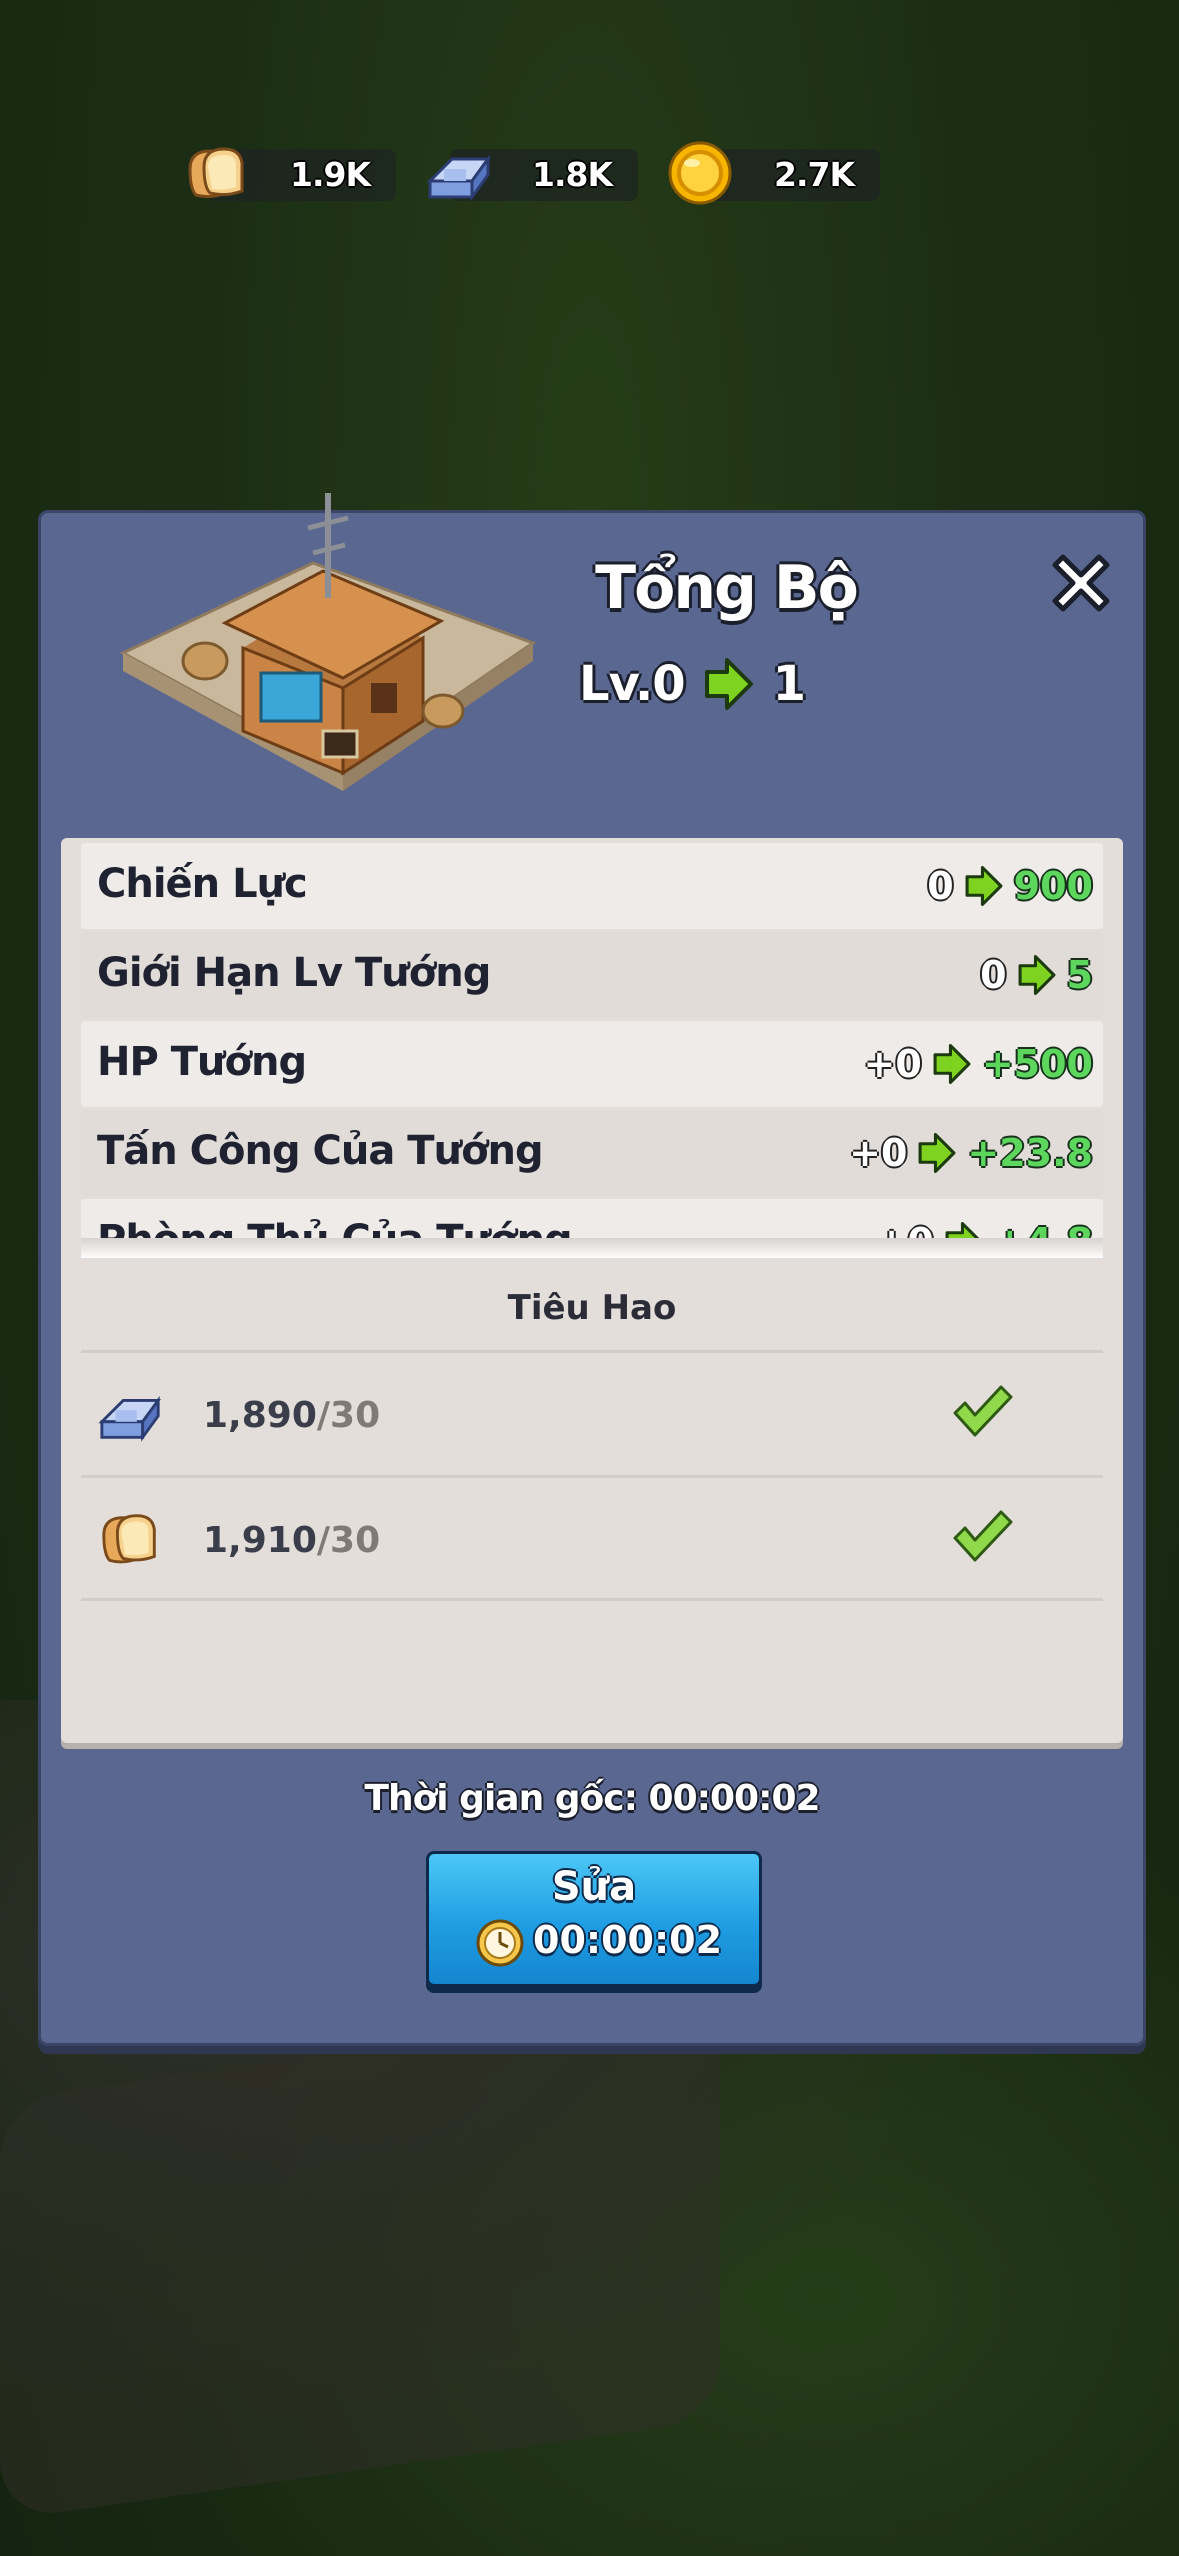  What do you see at coordinates (700, 173) in the screenshot?
I see `gold-coin-icon` at bounding box center [700, 173].